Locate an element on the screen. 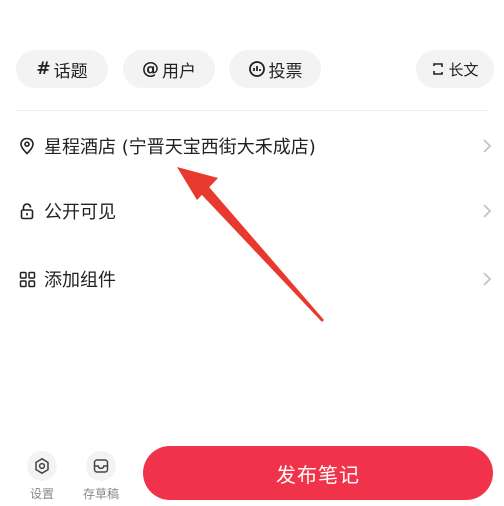  visibility-row: 公开可见 is located at coordinates (252, 211).